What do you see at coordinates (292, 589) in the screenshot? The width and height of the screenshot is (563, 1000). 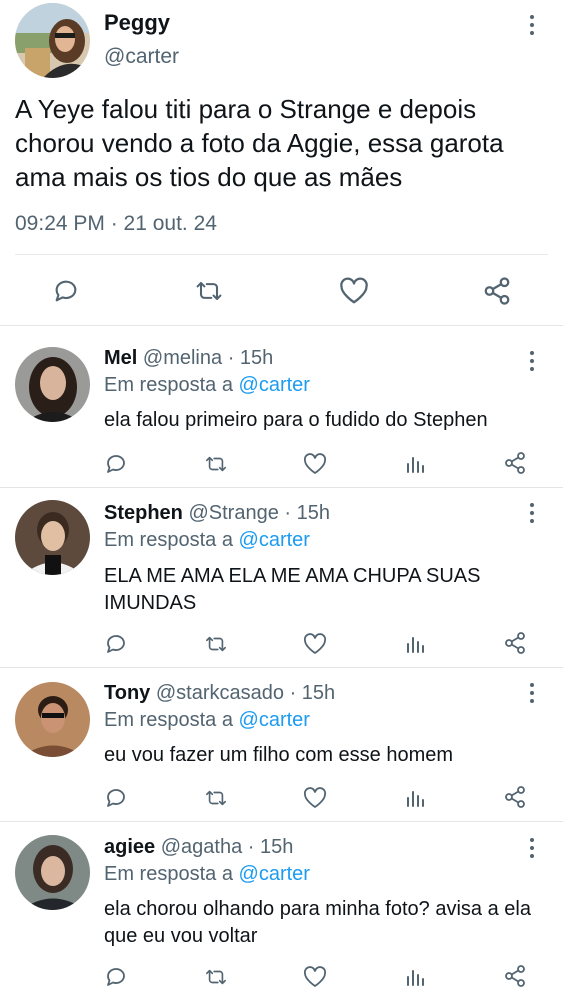 I see `reply-text: ELA ME AMA ELA ME AMA CHUPA SUAS IMUNDAS` at bounding box center [292, 589].